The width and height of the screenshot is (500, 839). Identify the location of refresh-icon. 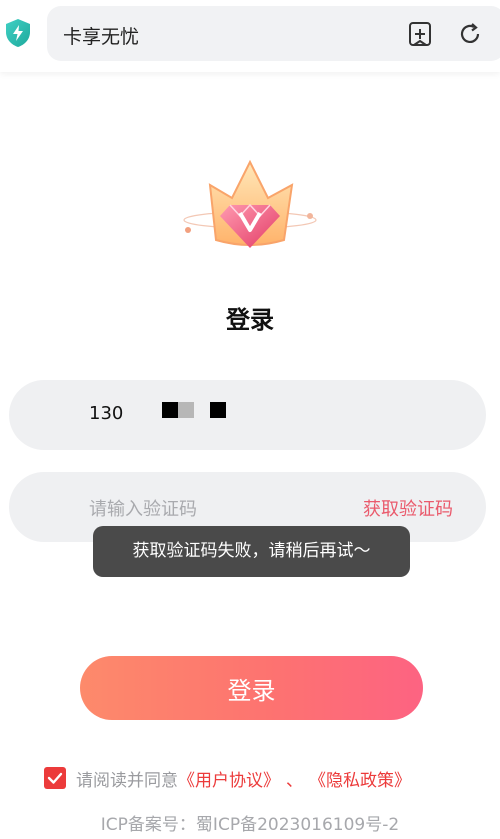
(470, 34).